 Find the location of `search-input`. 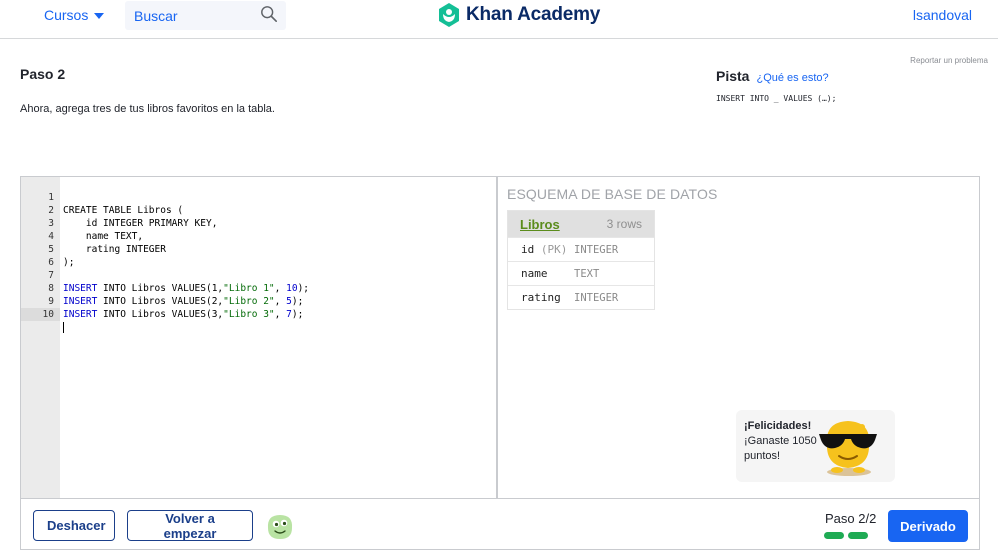

search-input is located at coordinates (190, 15).